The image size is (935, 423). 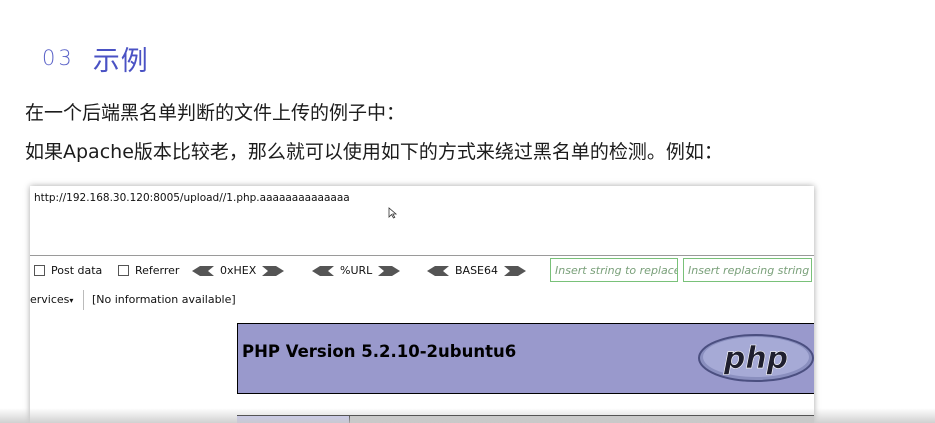 I want to click on section-heading: 03 示例, so click(x=95, y=58).